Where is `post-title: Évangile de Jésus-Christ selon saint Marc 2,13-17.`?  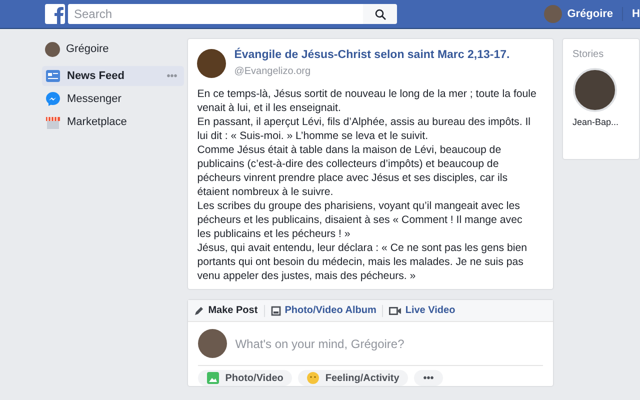
post-title: Évangile de Jésus-Christ selon saint Marc 2,13-17. is located at coordinates (372, 55).